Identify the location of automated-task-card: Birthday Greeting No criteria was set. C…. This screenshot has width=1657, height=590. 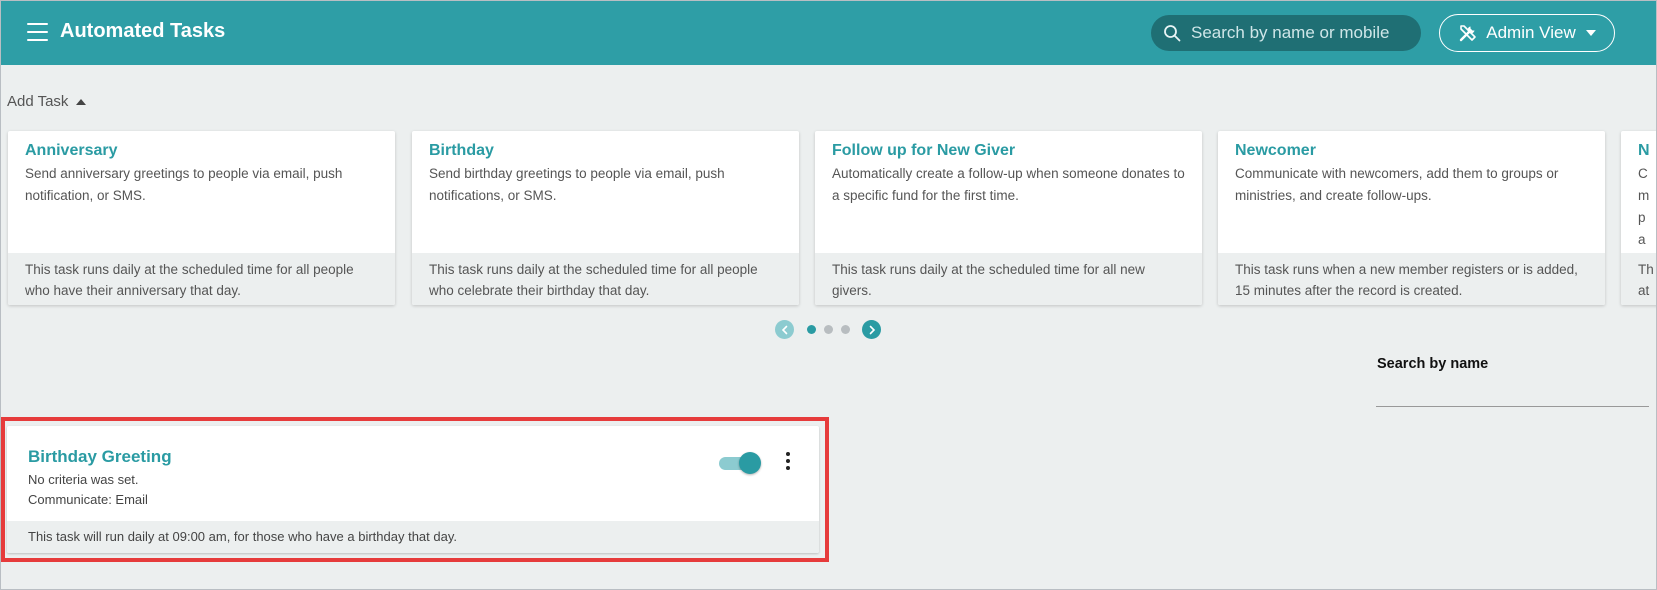
(413, 489).